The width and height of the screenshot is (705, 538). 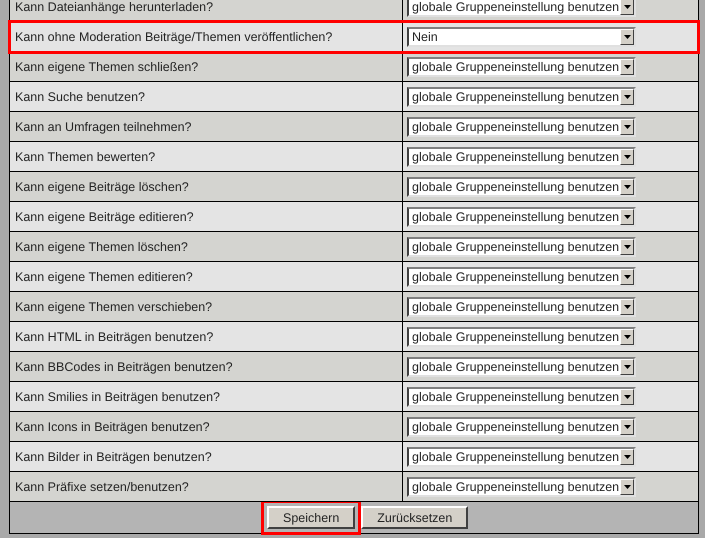 What do you see at coordinates (102, 487) in the screenshot?
I see `permission-label: Kann Präfixe setzen/benutzen?` at bounding box center [102, 487].